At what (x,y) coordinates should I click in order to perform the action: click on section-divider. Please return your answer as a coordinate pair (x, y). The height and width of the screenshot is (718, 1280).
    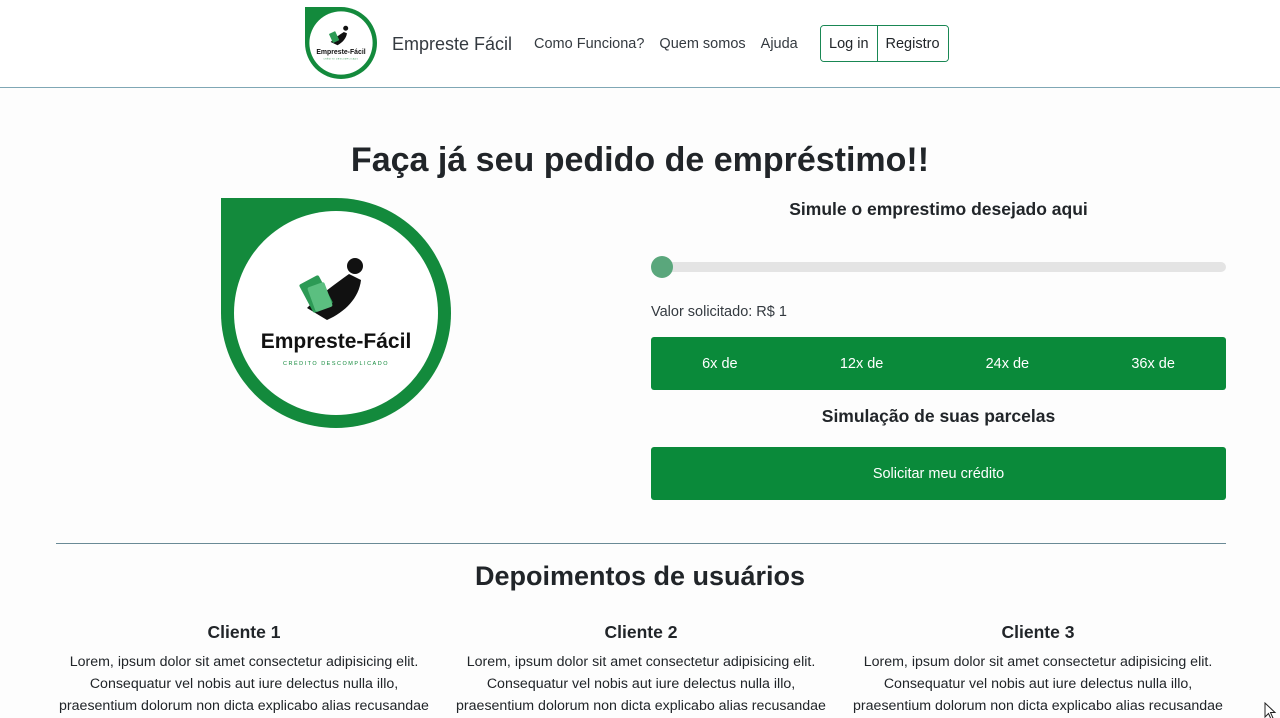
    Looking at the image, I should click on (641, 543).